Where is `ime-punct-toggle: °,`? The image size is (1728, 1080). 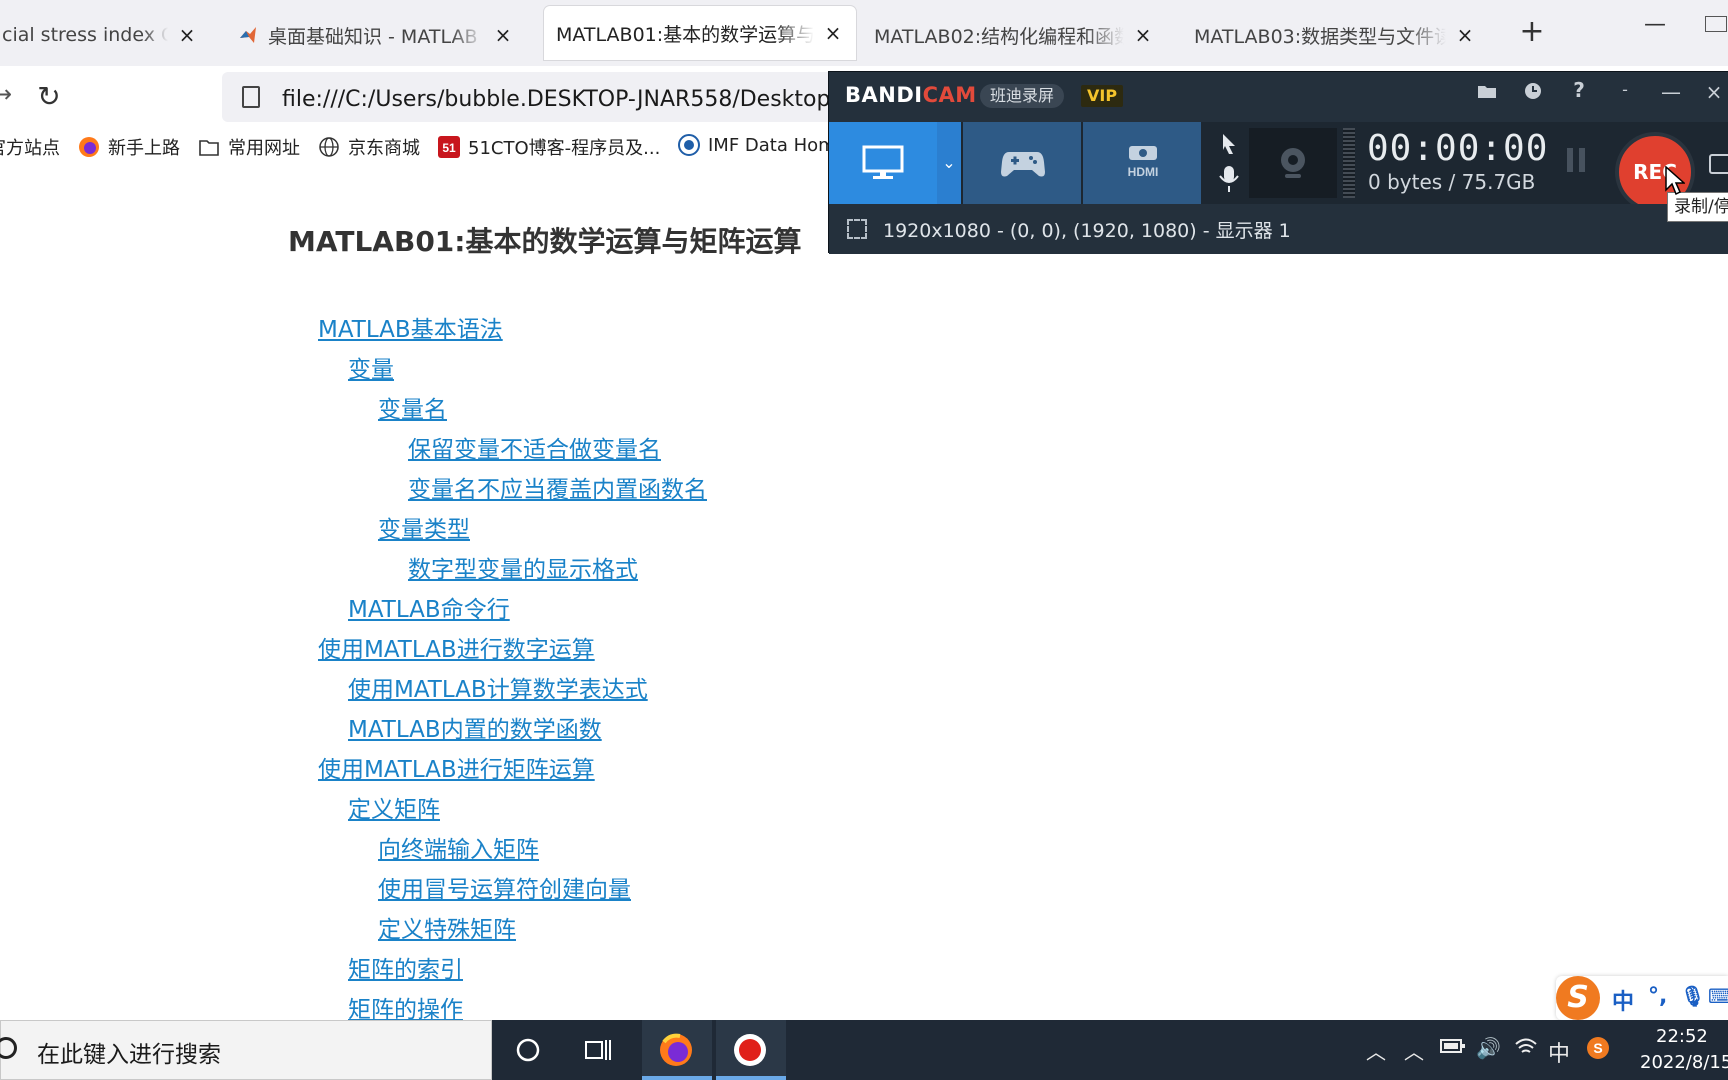 ime-punct-toggle: °, is located at coordinates (1657, 996).